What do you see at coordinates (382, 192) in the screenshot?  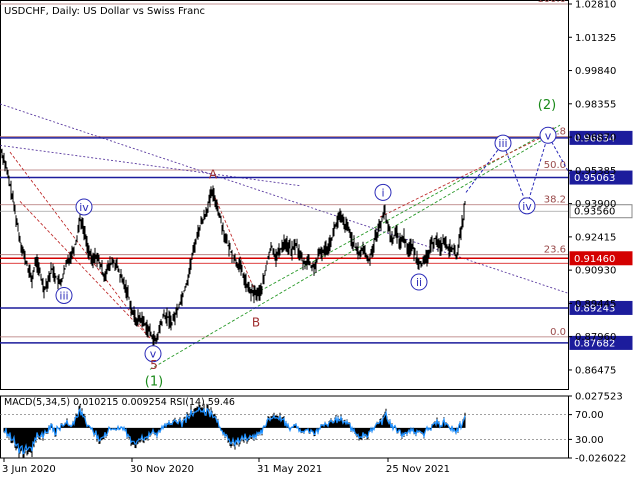 I see `wave-label-7: i` at bounding box center [382, 192].